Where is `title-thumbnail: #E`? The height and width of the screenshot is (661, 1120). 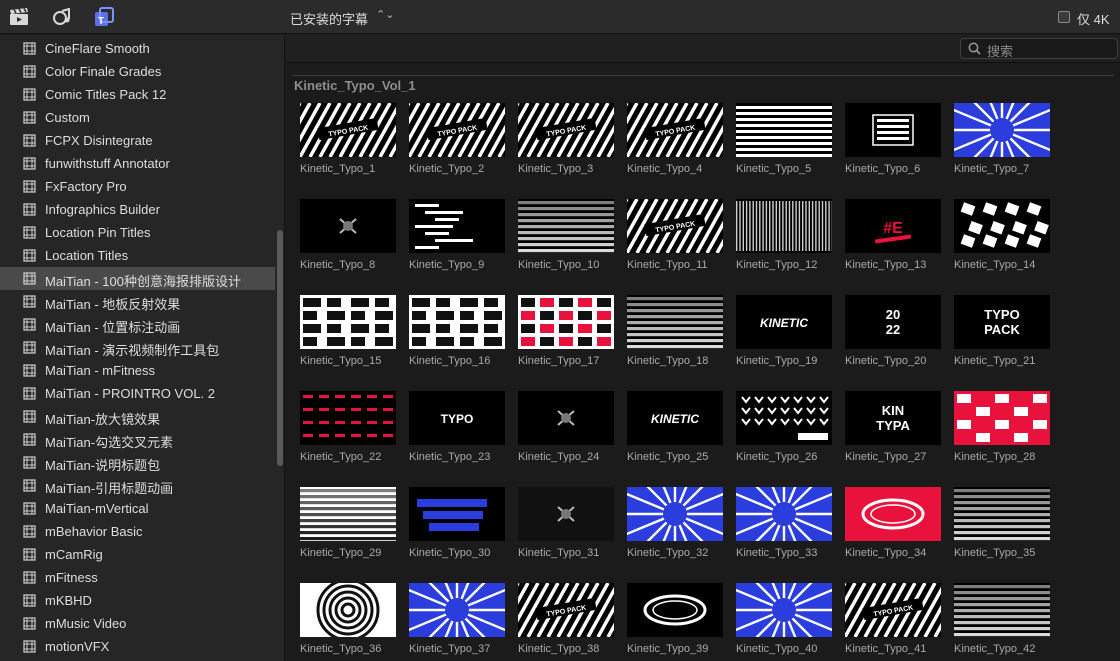 title-thumbnail: #E is located at coordinates (893, 226).